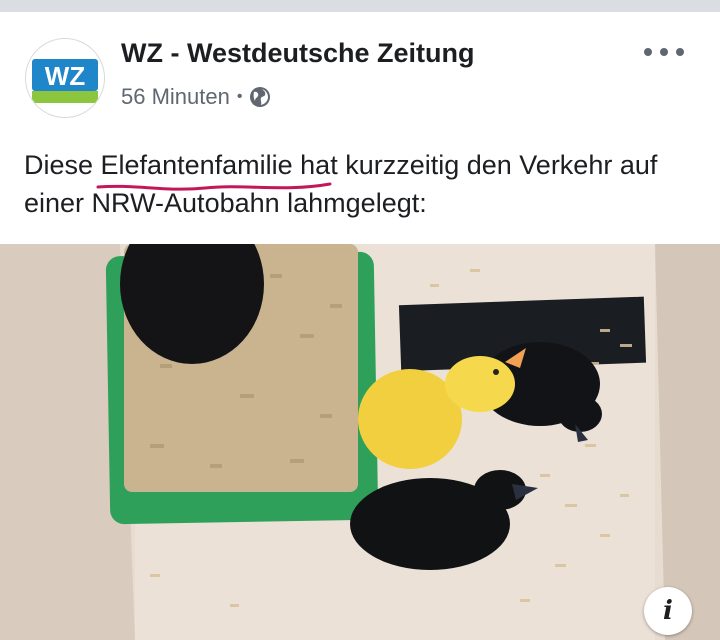  What do you see at coordinates (360, 6) in the screenshot?
I see `top-bar` at bounding box center [360, 6].